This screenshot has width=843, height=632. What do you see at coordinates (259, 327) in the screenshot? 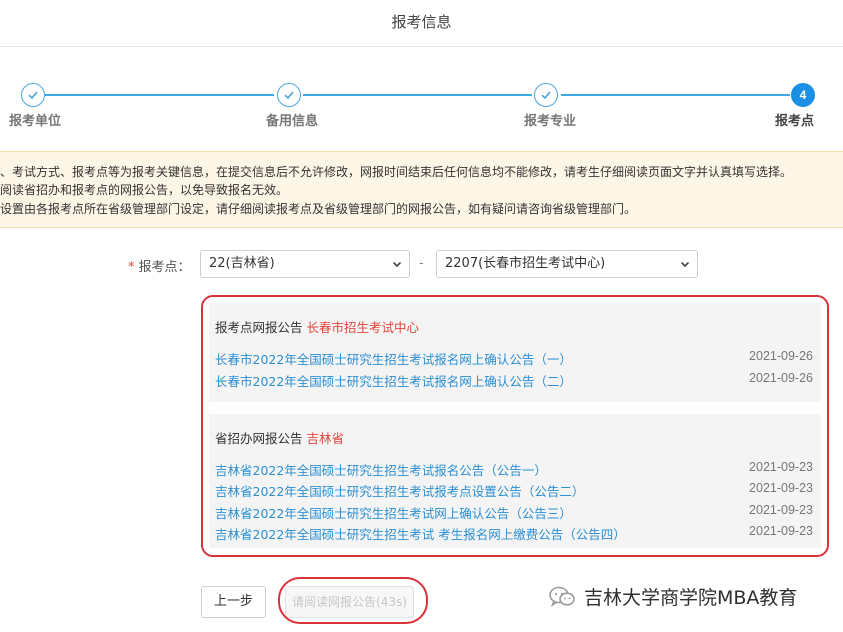
I see `site-heading-text: 报考点网报公告` at bounding box center [259, 327].